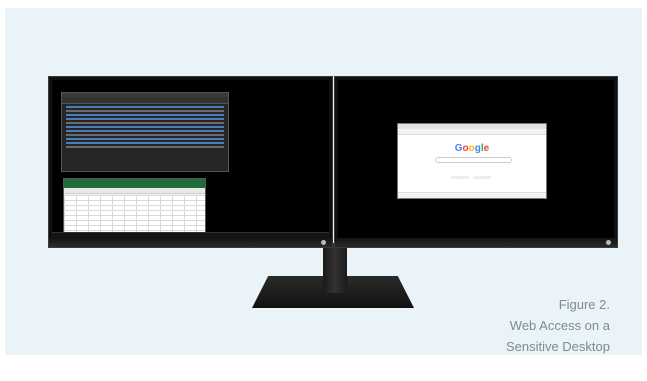  I want to click on spreadsheet-window, so click(134, 206).